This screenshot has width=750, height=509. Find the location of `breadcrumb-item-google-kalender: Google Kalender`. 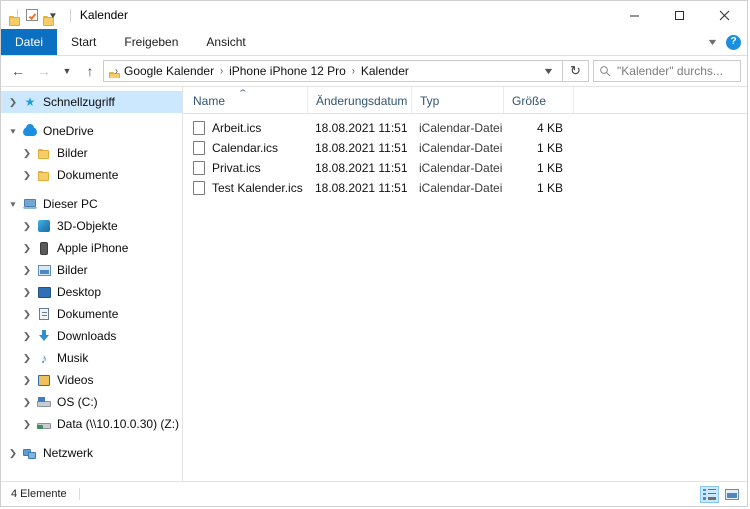

breadcrumb-item-google-kalender: Google Kalender is located at coordinates (169, 71).